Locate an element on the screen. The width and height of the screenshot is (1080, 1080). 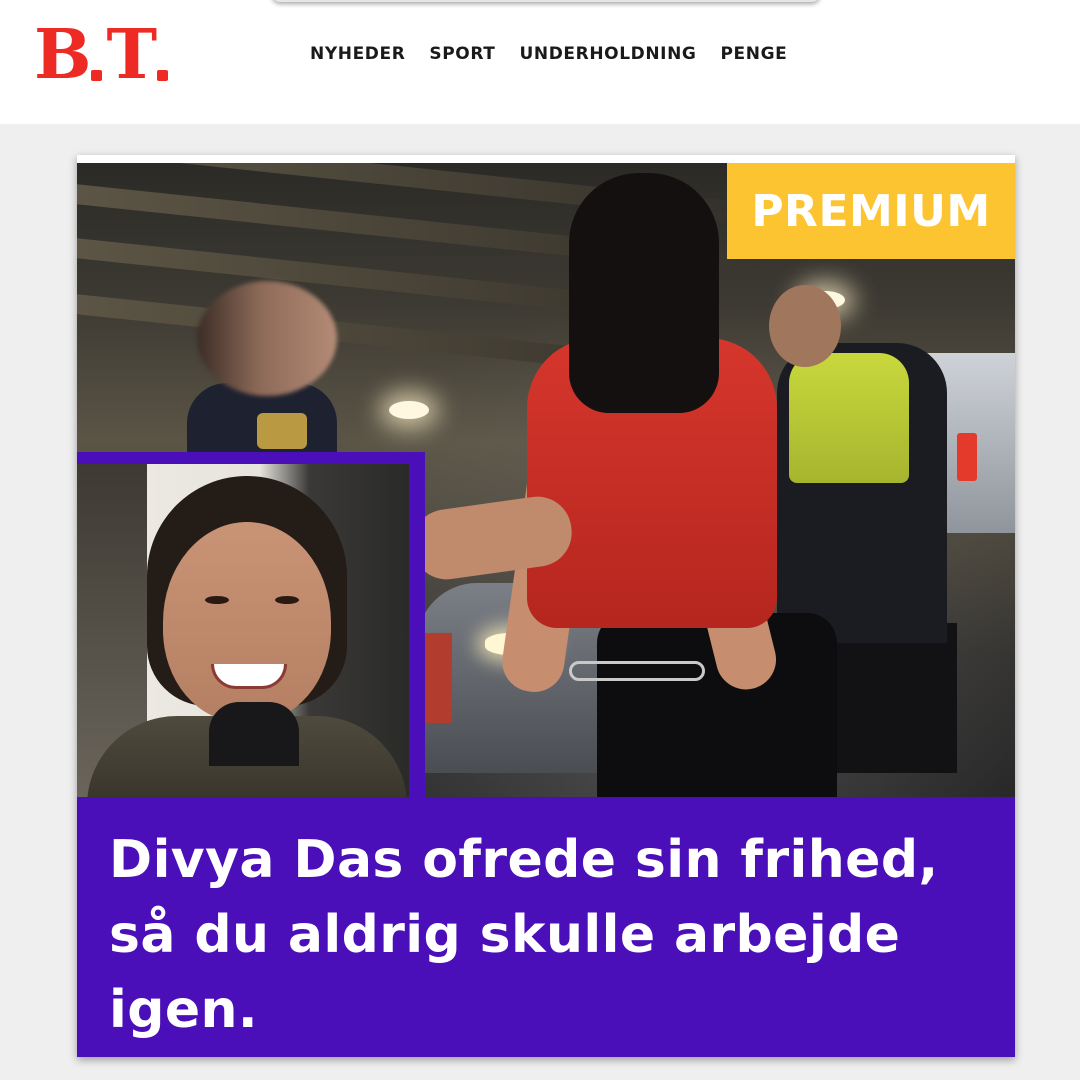
nav-item-underholdning: UNDERHOLDNING is located at coordinates (607, 54).